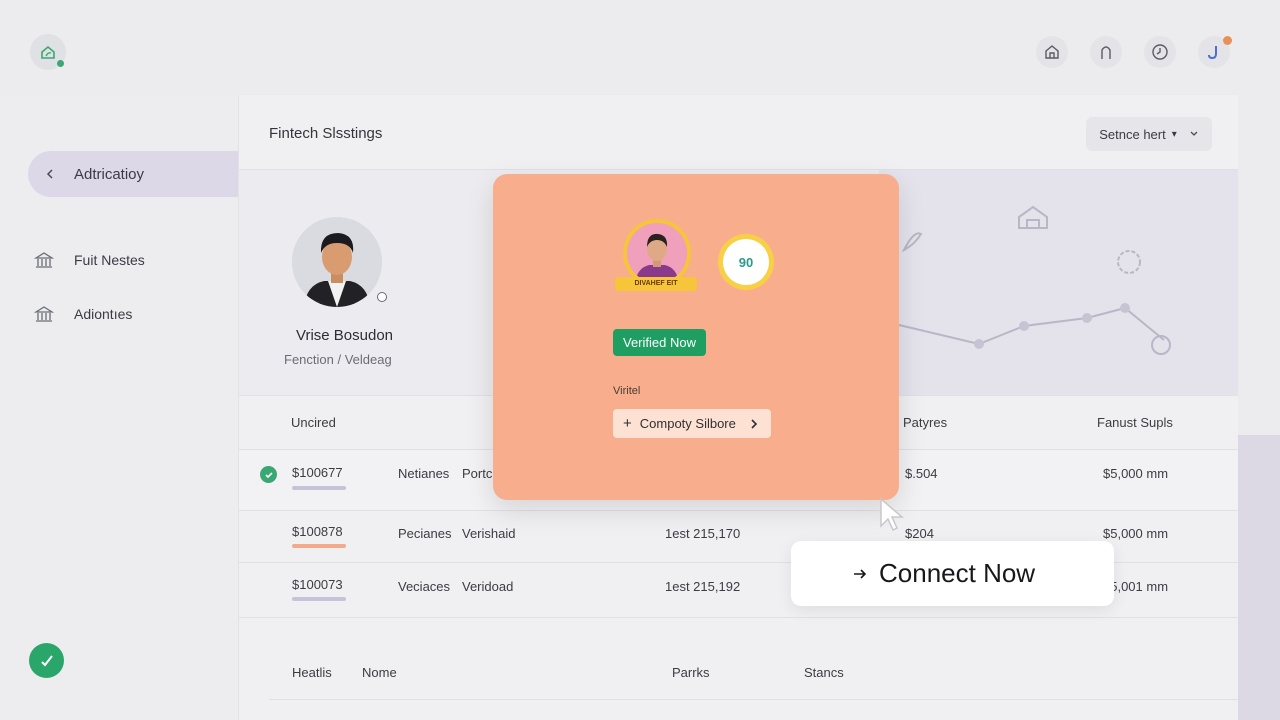  I want to click on row-status: Veridoad, so click(488, 586).